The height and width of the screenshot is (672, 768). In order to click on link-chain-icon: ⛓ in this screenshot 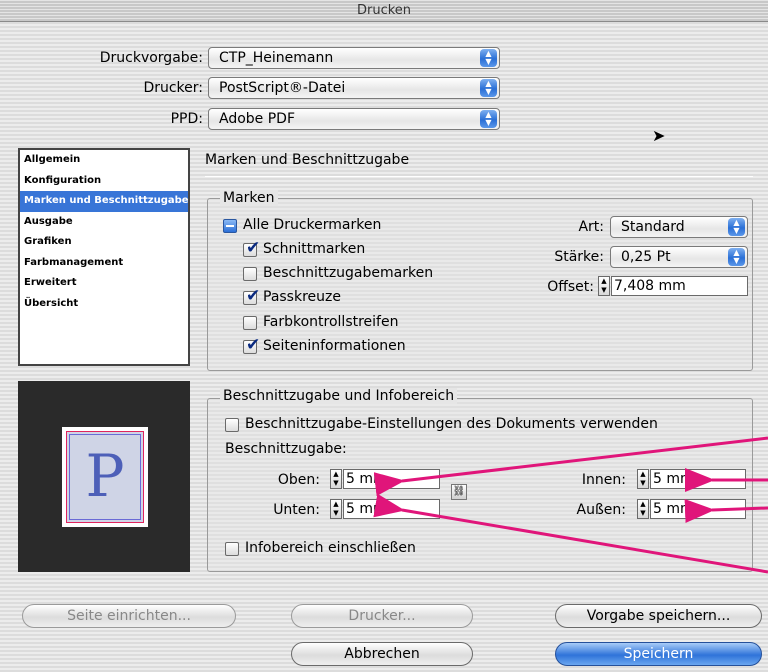, I will do `click(459, 492)`.